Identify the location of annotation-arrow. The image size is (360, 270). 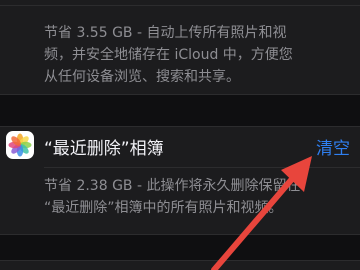
(261, 213).